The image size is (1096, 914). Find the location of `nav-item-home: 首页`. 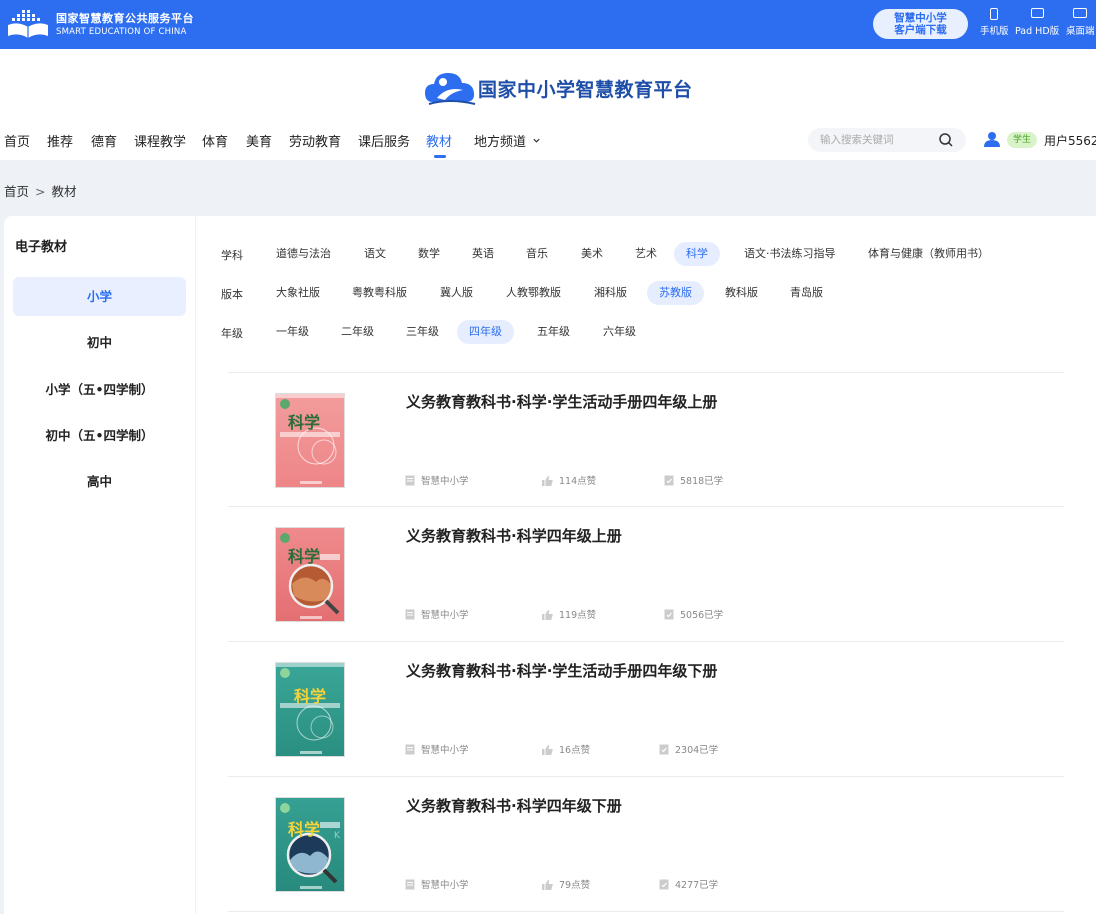

nav-item-home: 首页 is located at coordinates (17, 140).